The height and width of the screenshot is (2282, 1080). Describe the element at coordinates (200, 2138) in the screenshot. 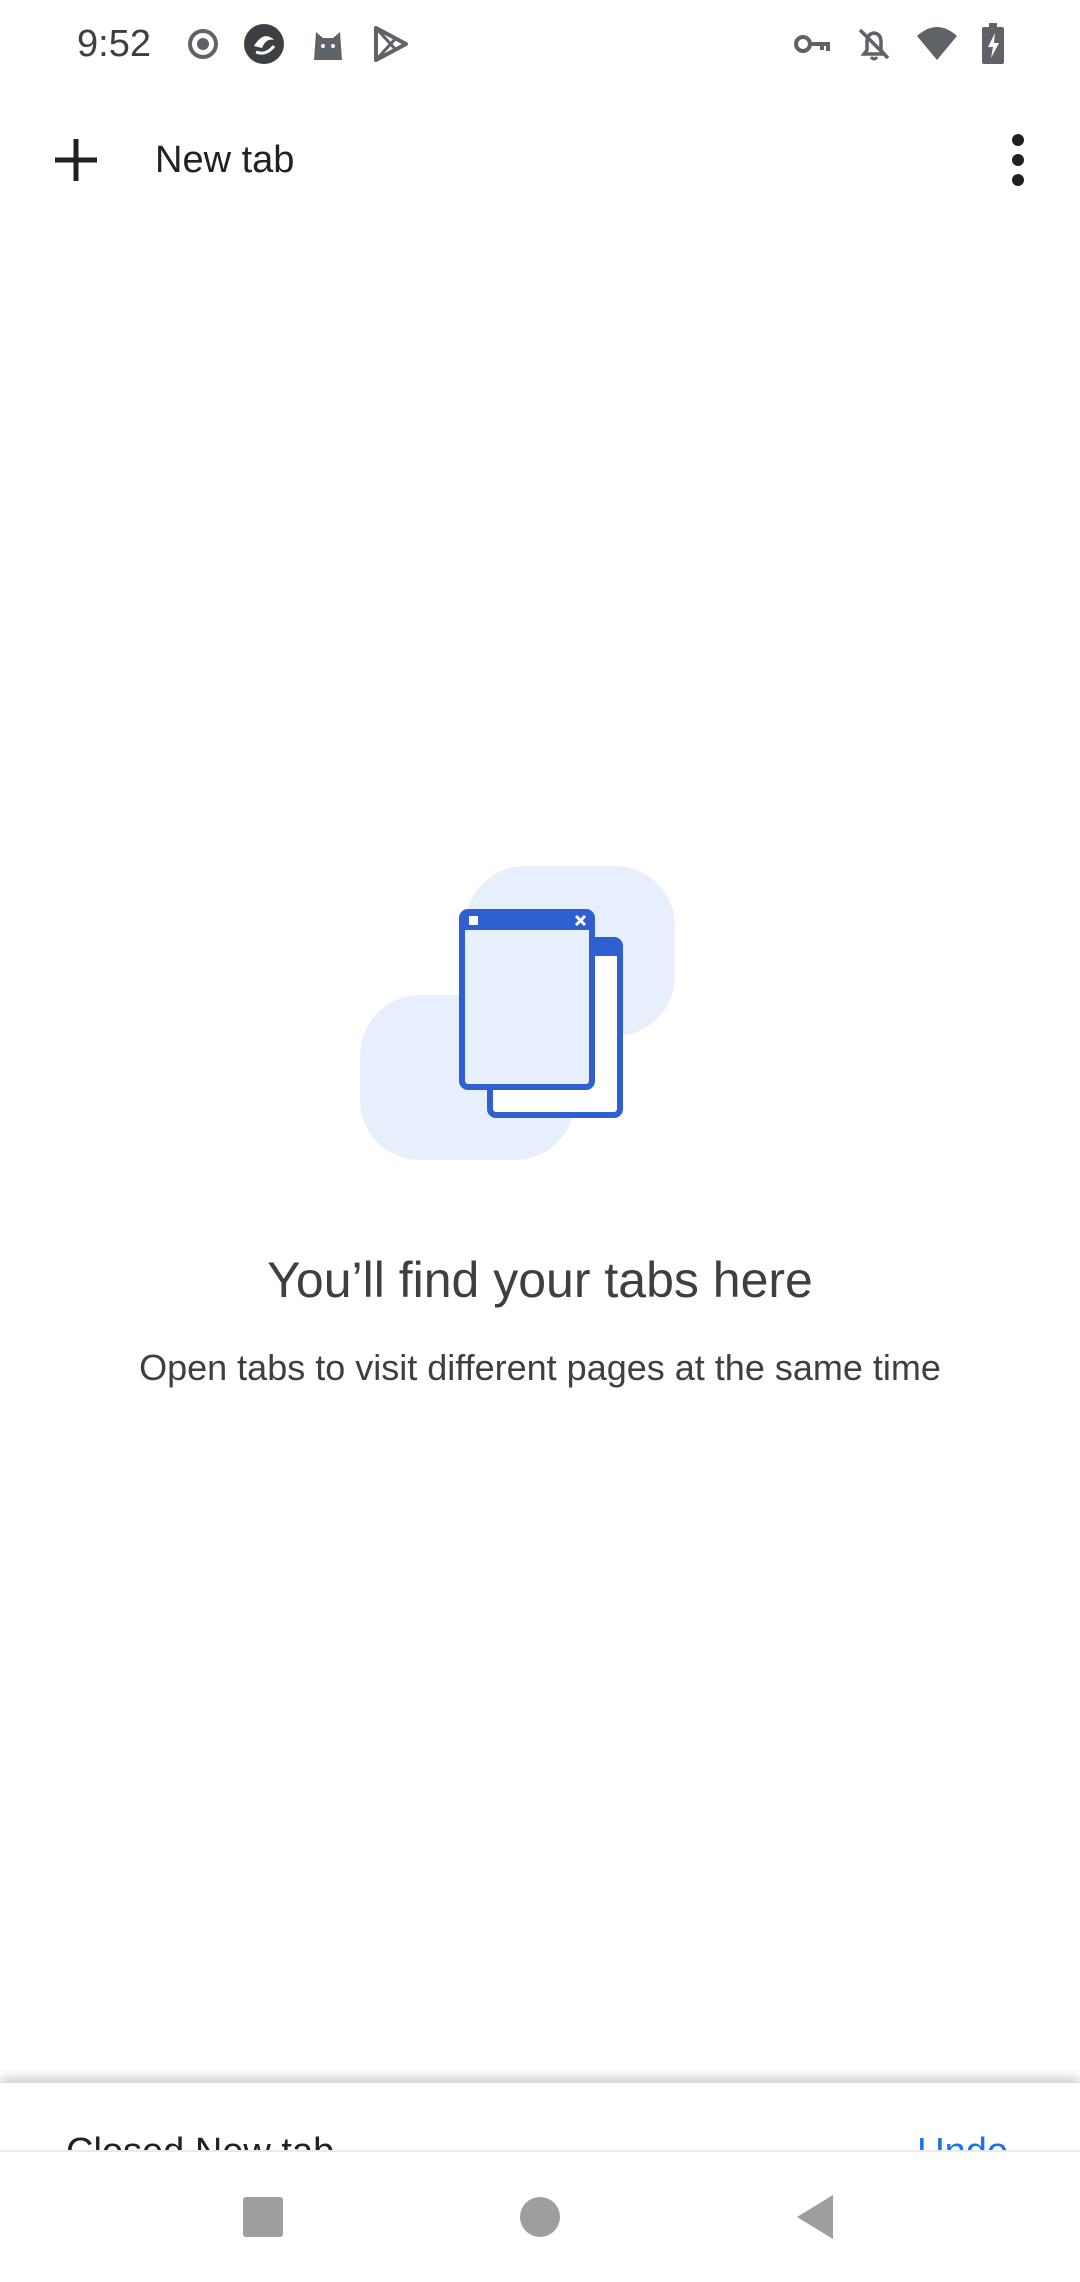

I see `snackbar-message: Closed New tab` at that location.